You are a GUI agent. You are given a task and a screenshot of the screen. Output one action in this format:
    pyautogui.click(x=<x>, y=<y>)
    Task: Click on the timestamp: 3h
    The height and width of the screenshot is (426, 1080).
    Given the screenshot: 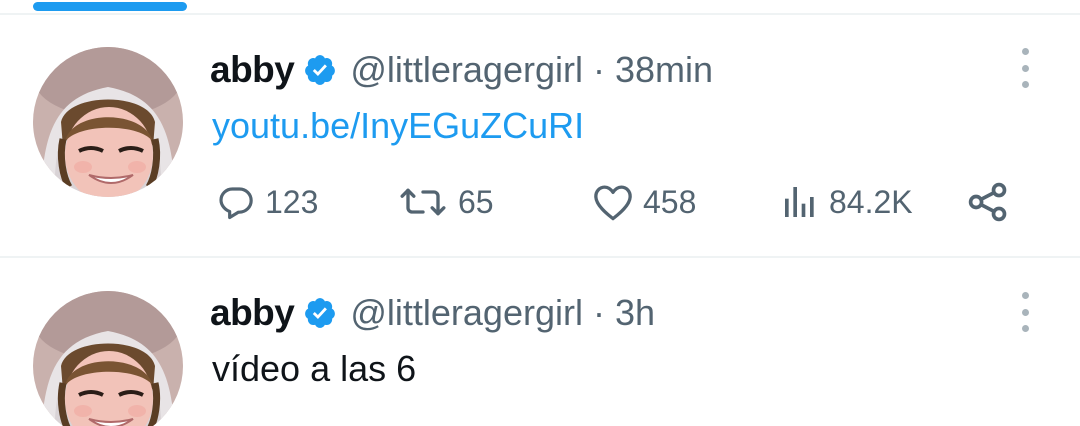 What is the action you would take?
    pyautogui.click(x=635, y=313)
    